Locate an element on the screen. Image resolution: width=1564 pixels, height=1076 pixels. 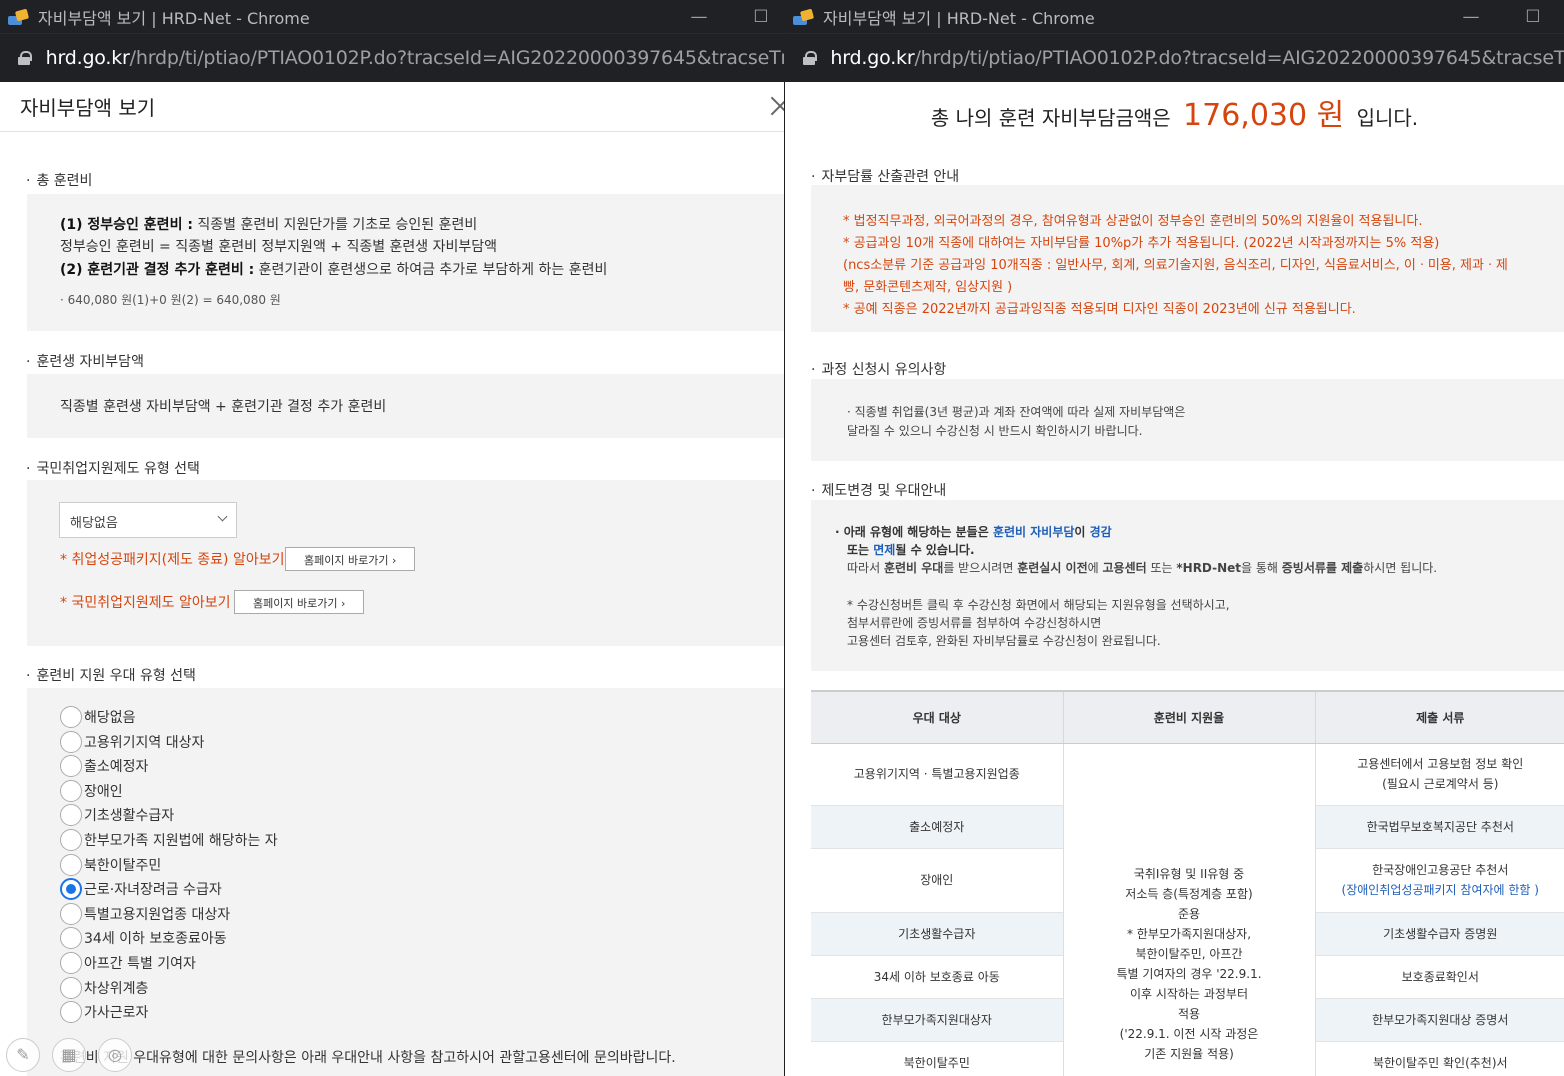
support-rate-line: * 한부모가족지원대상자, is located at coordinates (1189, 933).